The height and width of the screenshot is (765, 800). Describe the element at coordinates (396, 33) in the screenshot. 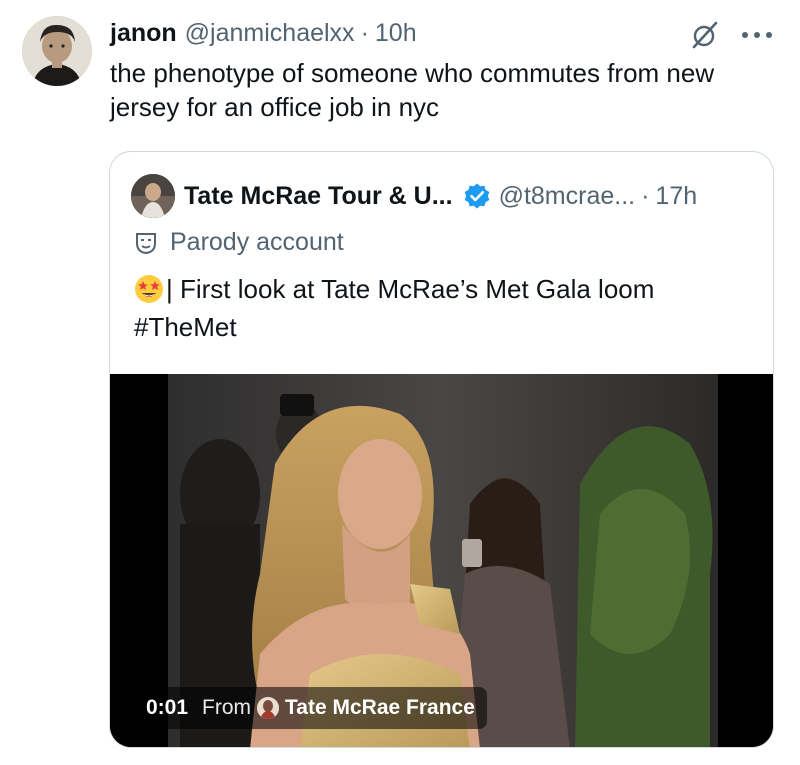

I see `tweet-timestamp: 10h` at that location.